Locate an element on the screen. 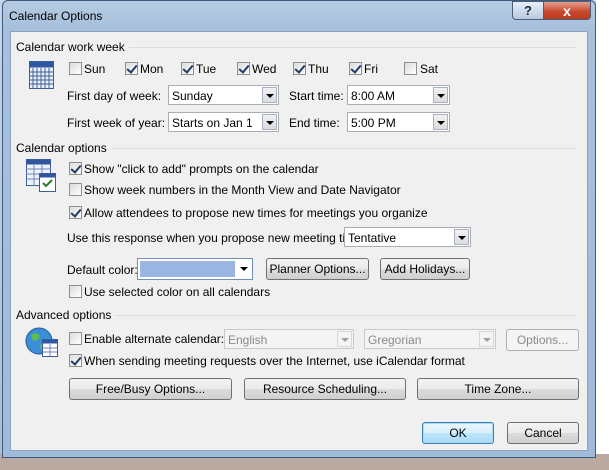  default-color-select is located at coordinates (195, 269).